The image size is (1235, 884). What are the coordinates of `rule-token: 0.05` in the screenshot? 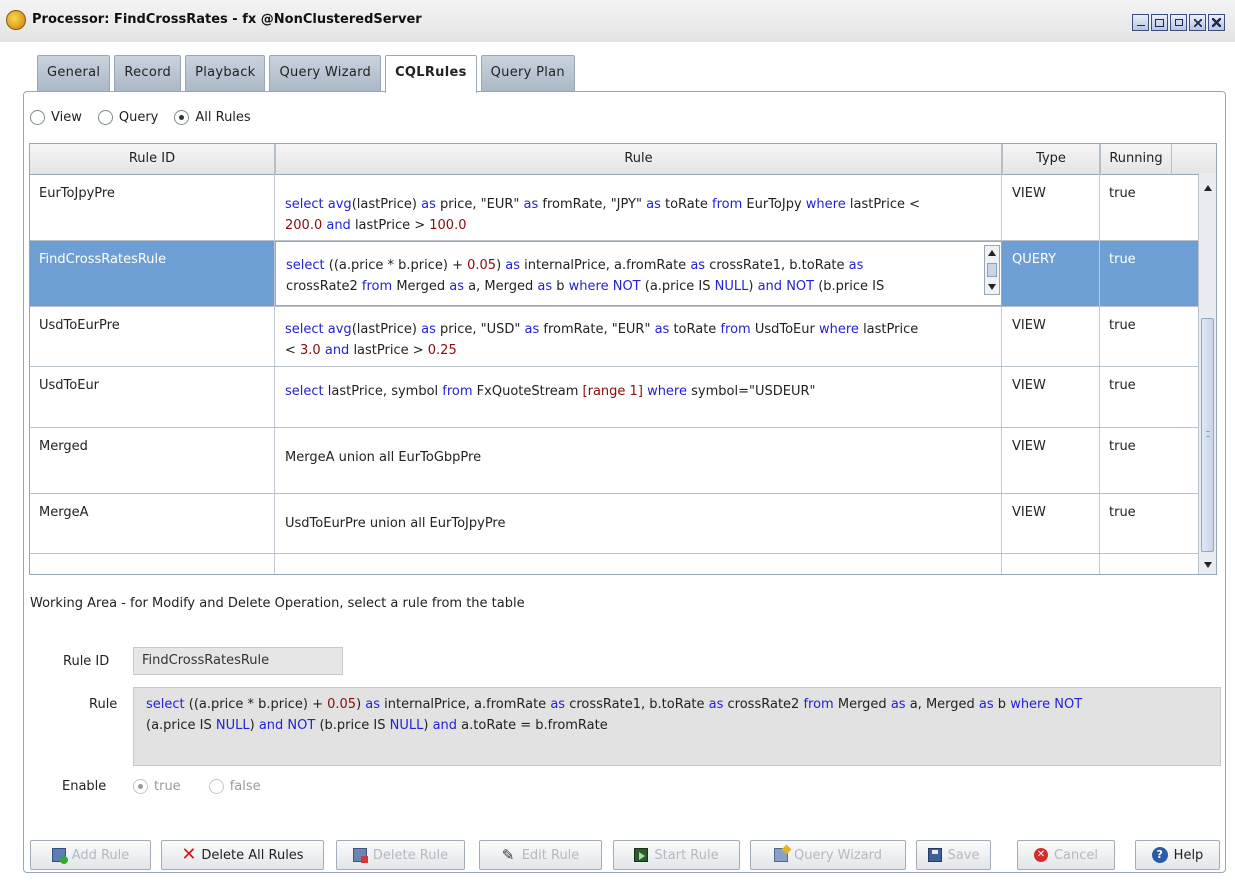 It's located at (342, 704).